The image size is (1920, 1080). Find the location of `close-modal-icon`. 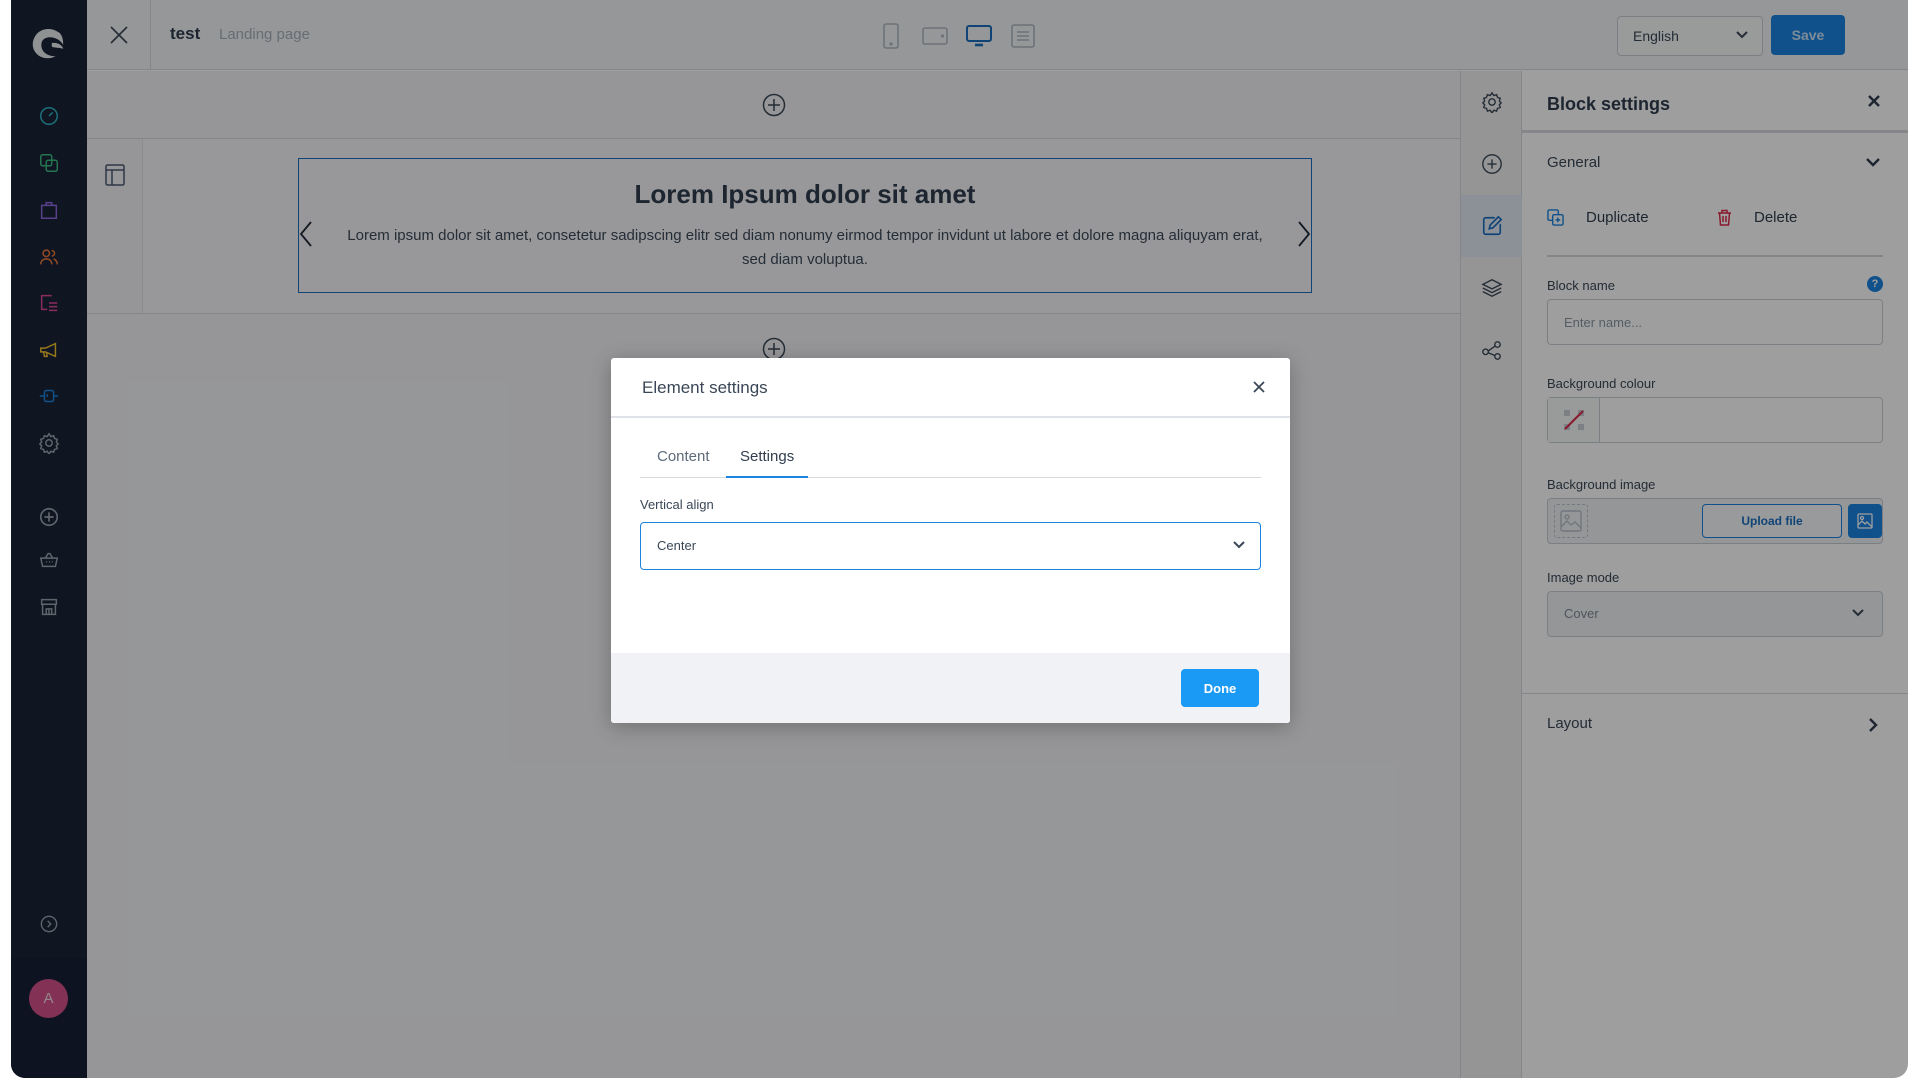

close-modal-icon is located at coordinates (1259, 387).